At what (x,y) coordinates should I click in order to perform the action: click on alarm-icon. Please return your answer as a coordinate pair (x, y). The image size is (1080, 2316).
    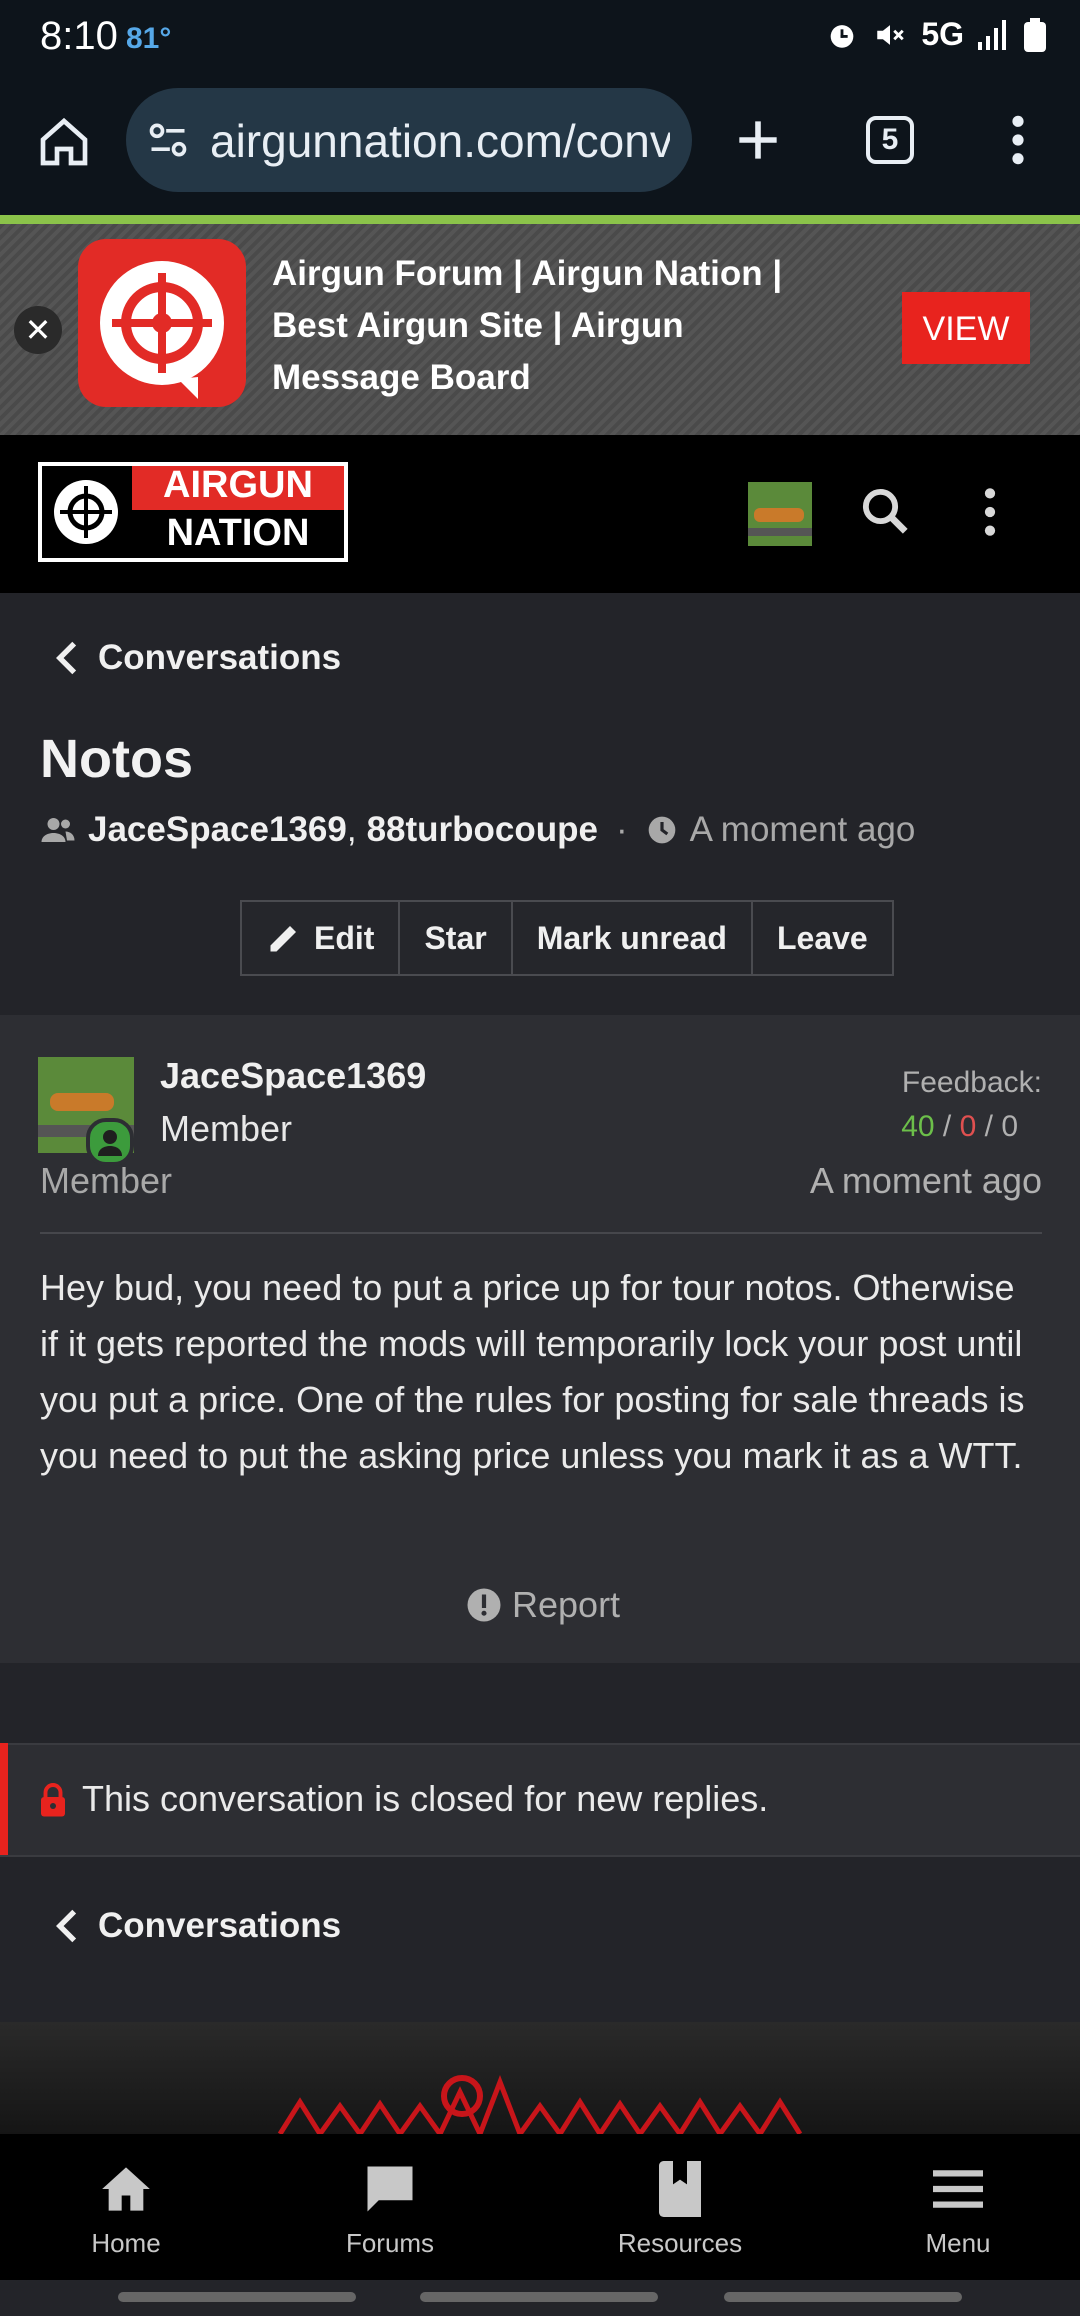
    Looking at the image, I should click on (842, 36).